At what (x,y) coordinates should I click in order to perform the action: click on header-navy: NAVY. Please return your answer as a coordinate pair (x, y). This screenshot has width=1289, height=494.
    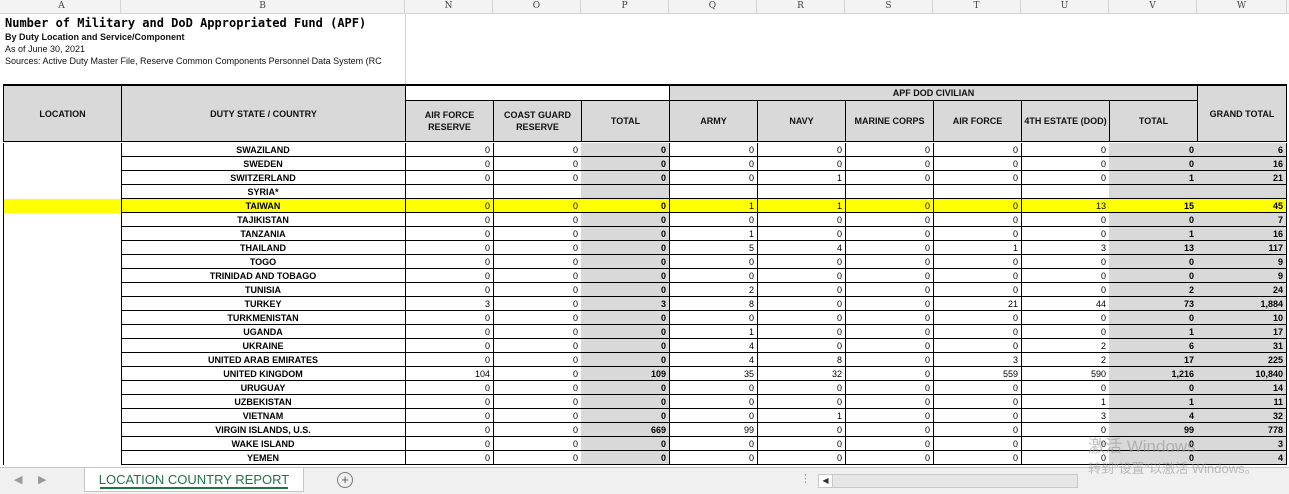
    Looking at the image, I should click on (801, 121).